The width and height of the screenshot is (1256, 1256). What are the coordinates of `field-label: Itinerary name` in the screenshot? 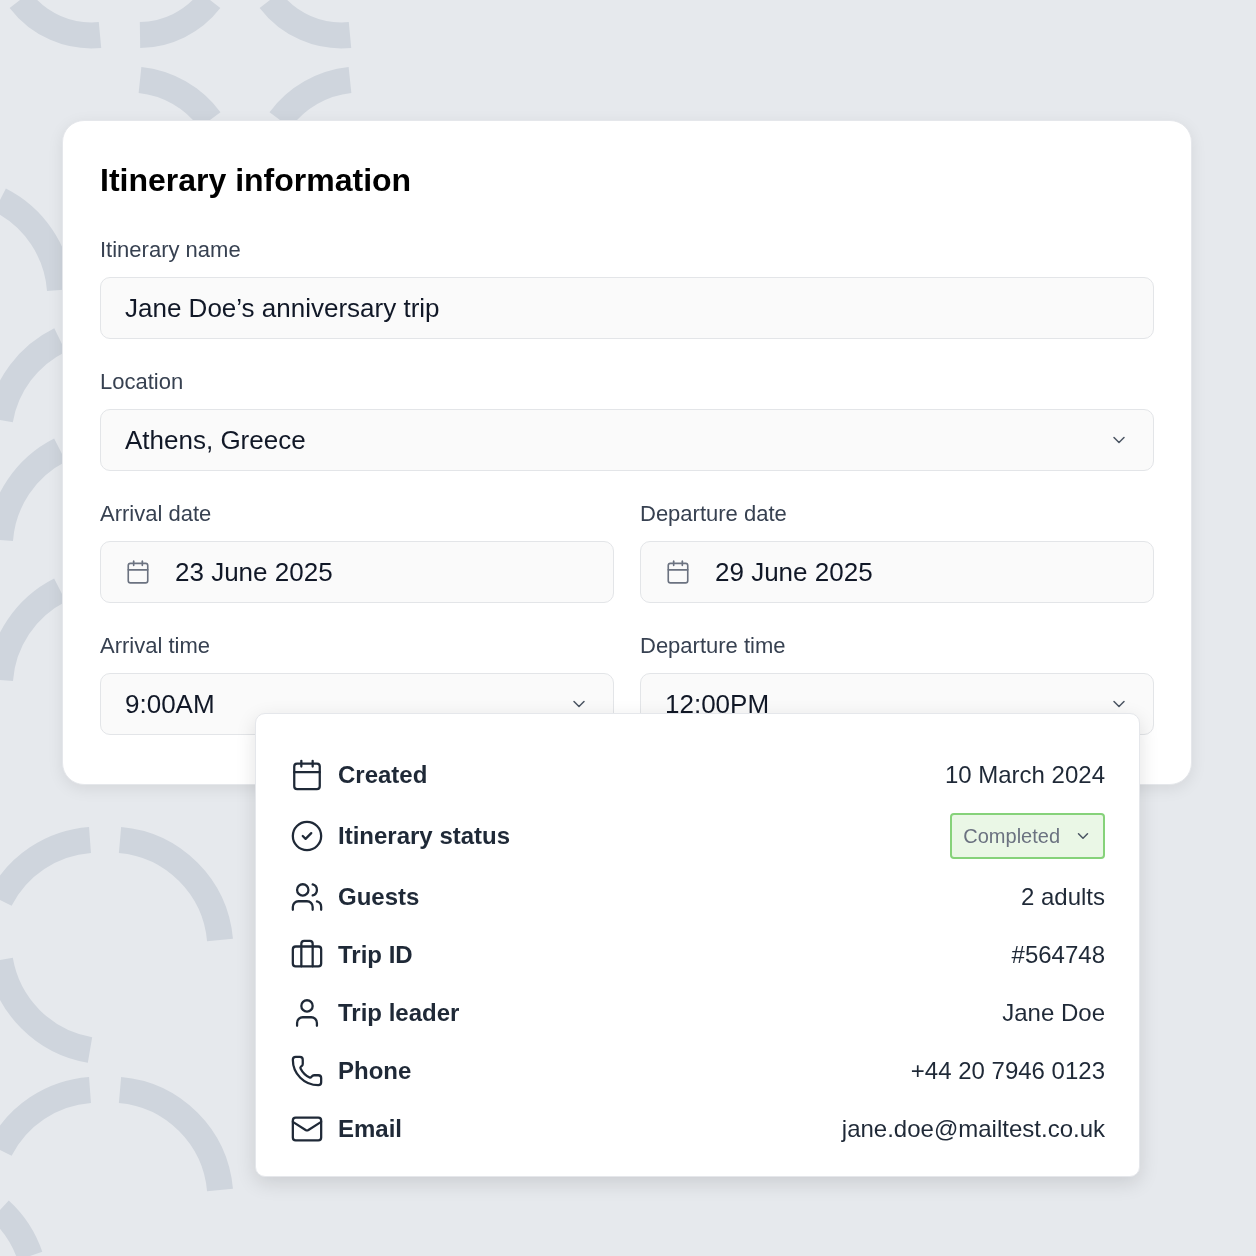 It's located at (171, 250).